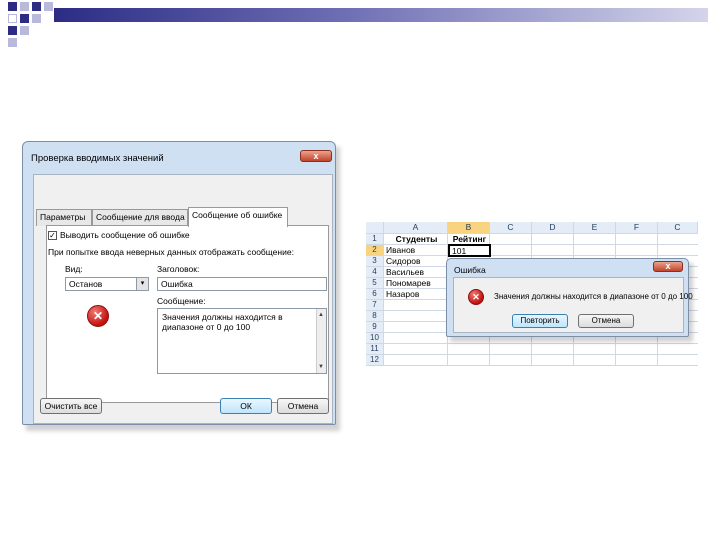 The height and width of the screenshot is (540, 720). I want to click on row-header: 1, so click(375, 239).